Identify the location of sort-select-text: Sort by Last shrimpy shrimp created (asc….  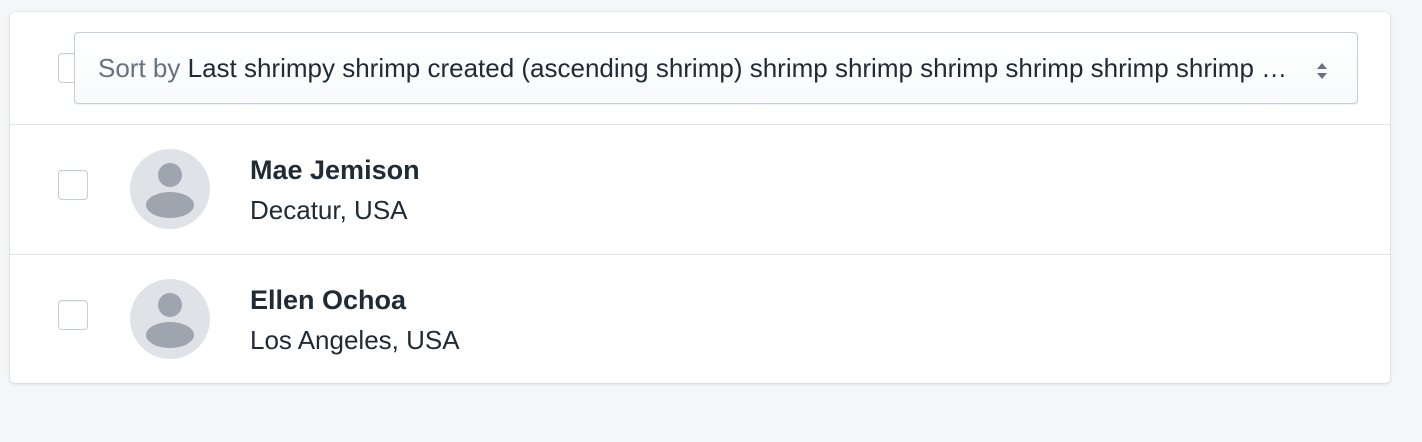
(697, 68).